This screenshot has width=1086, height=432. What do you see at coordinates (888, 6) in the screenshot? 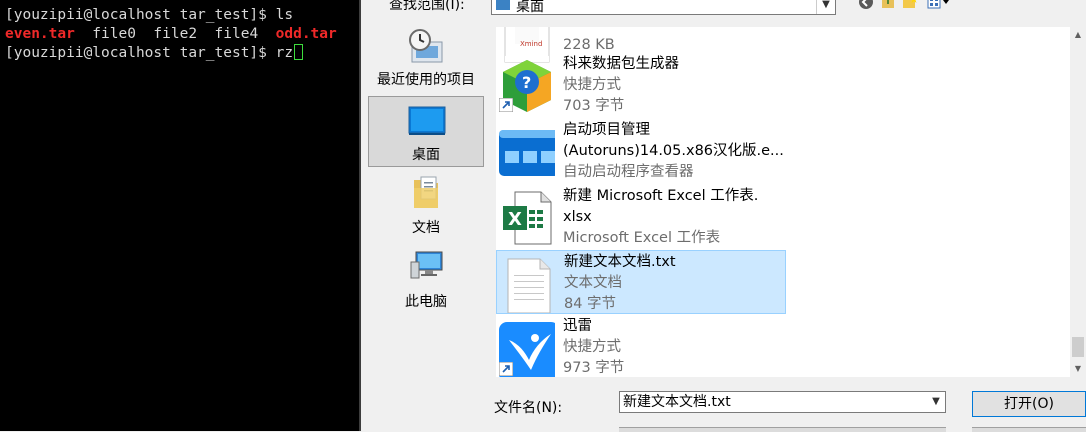
I see `up-folder-icon` at bounding box center [888, 6].